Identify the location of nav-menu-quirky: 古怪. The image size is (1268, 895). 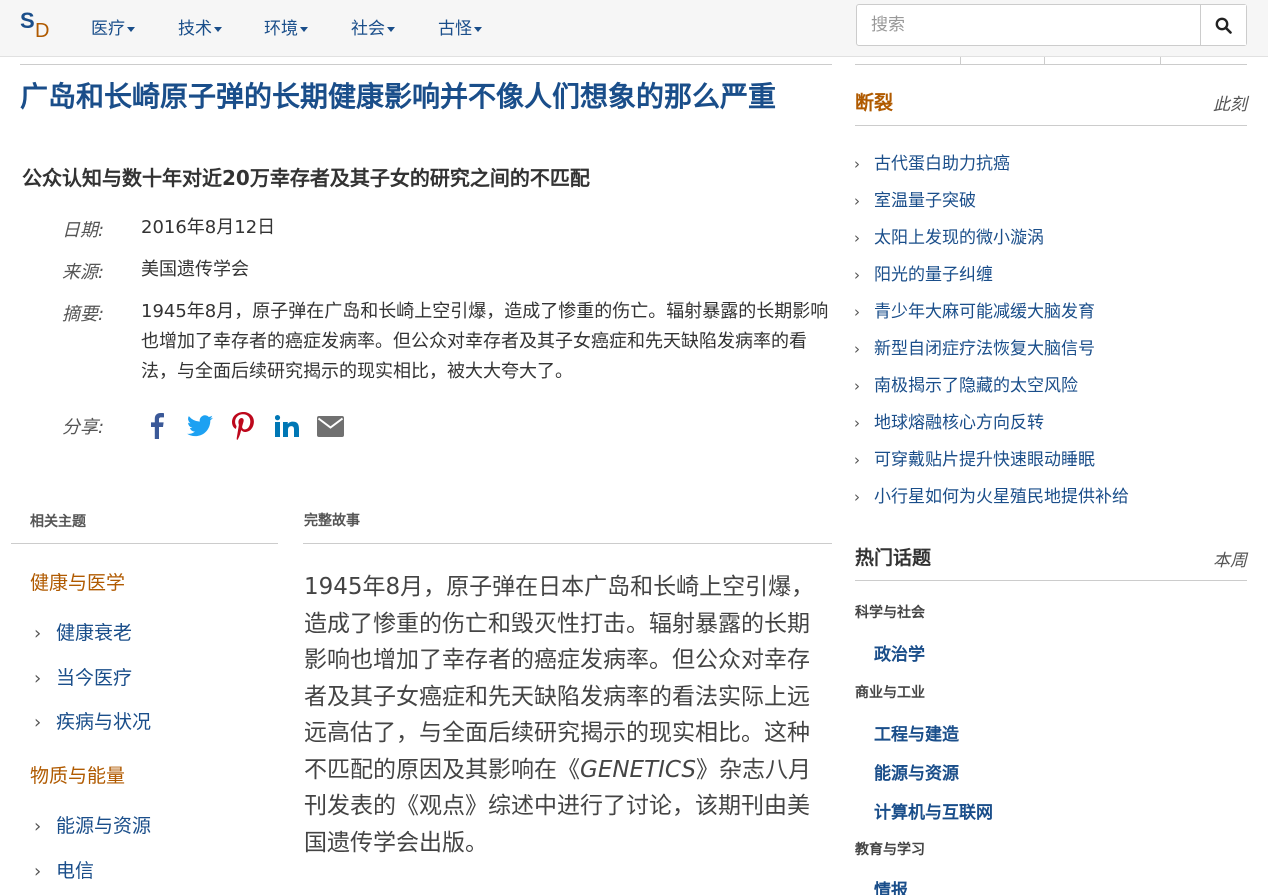
(460, 26).